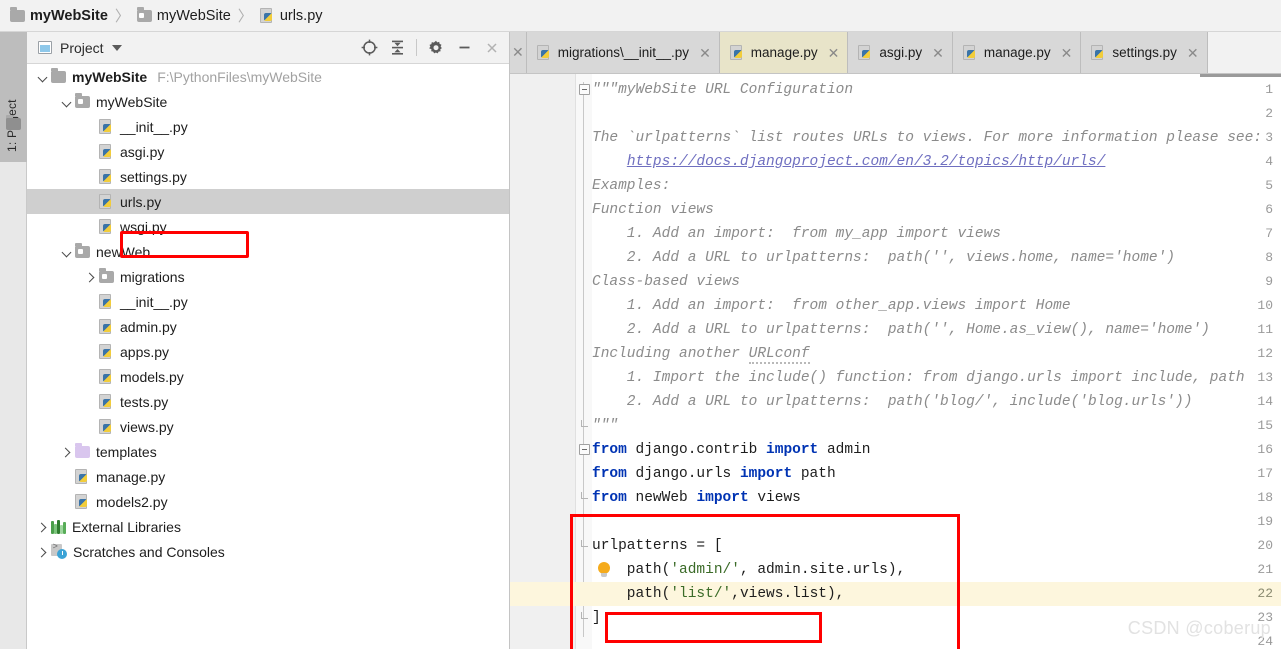 This screenshot has width=1281, height=649. I want to click on tree-row-label: urls.py, so click(141, 201).